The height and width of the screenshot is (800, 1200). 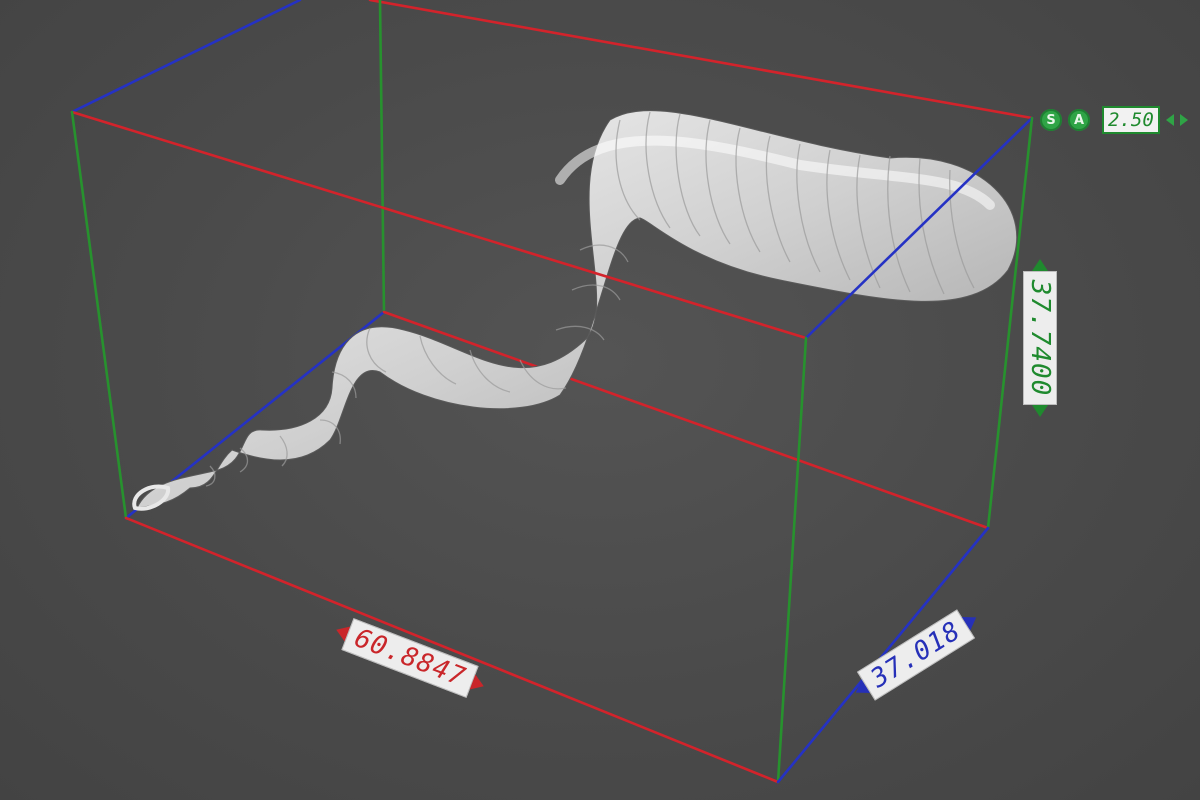 I want to click on snap-toolbar: S A 2.50, so click(x=1114, y=120).